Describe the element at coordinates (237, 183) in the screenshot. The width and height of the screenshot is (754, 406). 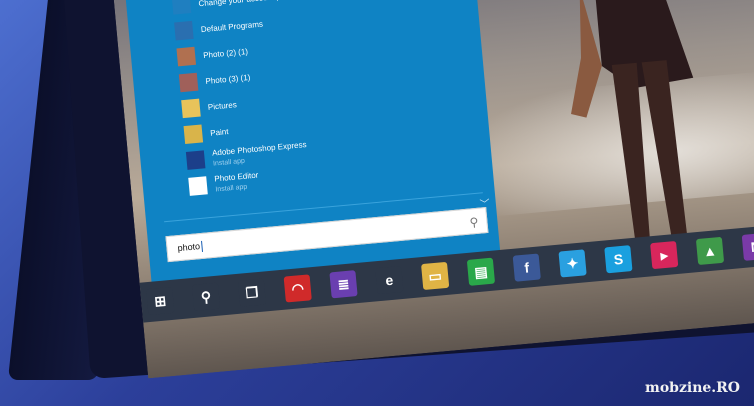
I see `result-text: Photo Editor Install app` at that location.